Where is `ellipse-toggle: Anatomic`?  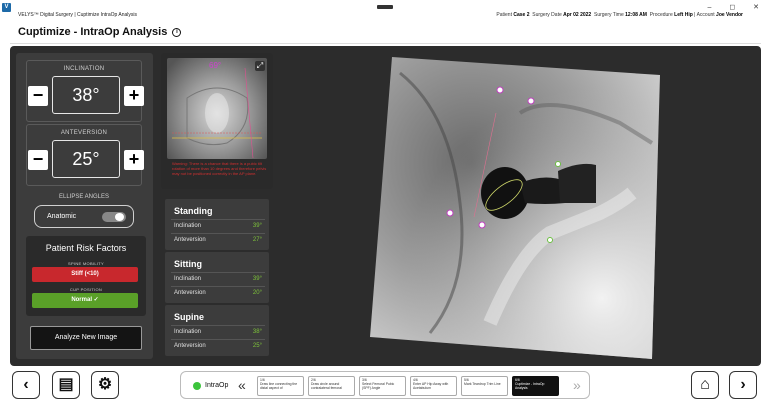
ellipse-toggle: Anatomic is located at coordinates (84, 216).